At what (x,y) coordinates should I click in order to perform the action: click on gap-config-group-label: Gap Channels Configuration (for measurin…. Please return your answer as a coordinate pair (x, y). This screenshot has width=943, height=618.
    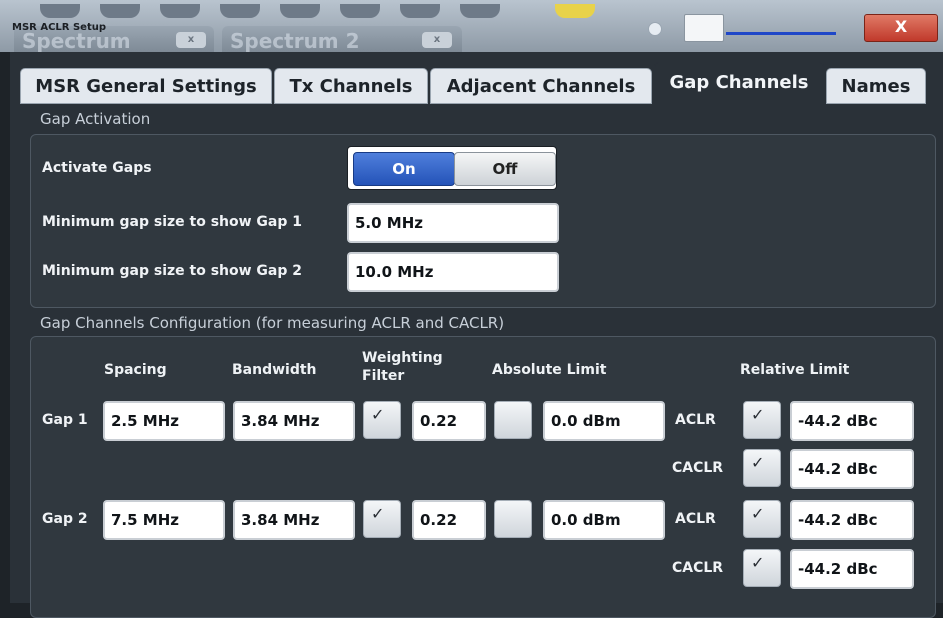
    Looking at the image, I should click on (272, 323).